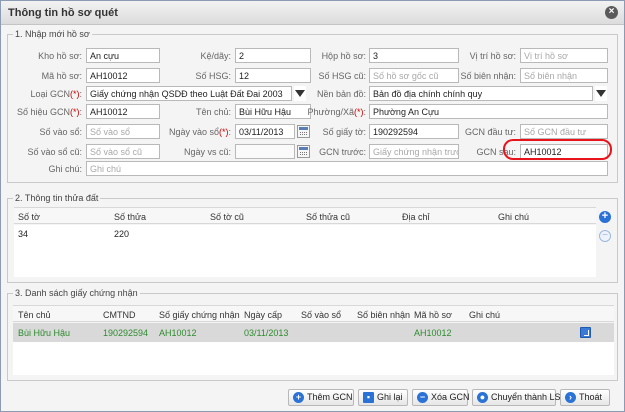 The image size is (625, 412). What do you see at coordinates (321, 315) in the screenshot?
I see `cert-col-register-number: Số vào sổ` at bounding box center [321, 315].